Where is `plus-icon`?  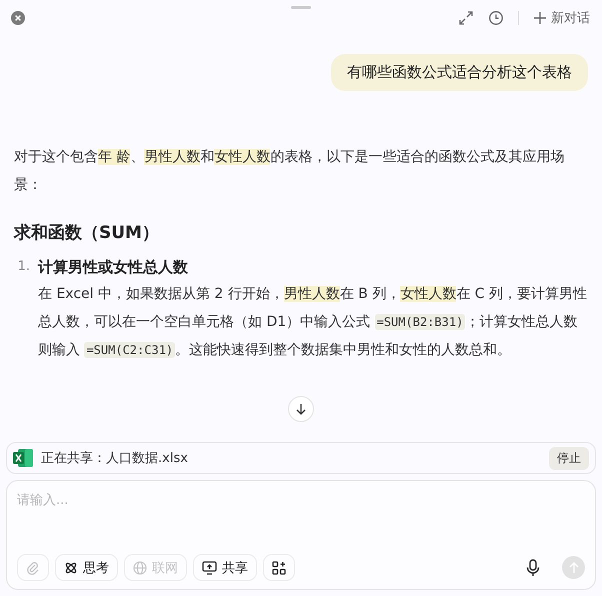
plus-icon is located at coordinates (540, 18).